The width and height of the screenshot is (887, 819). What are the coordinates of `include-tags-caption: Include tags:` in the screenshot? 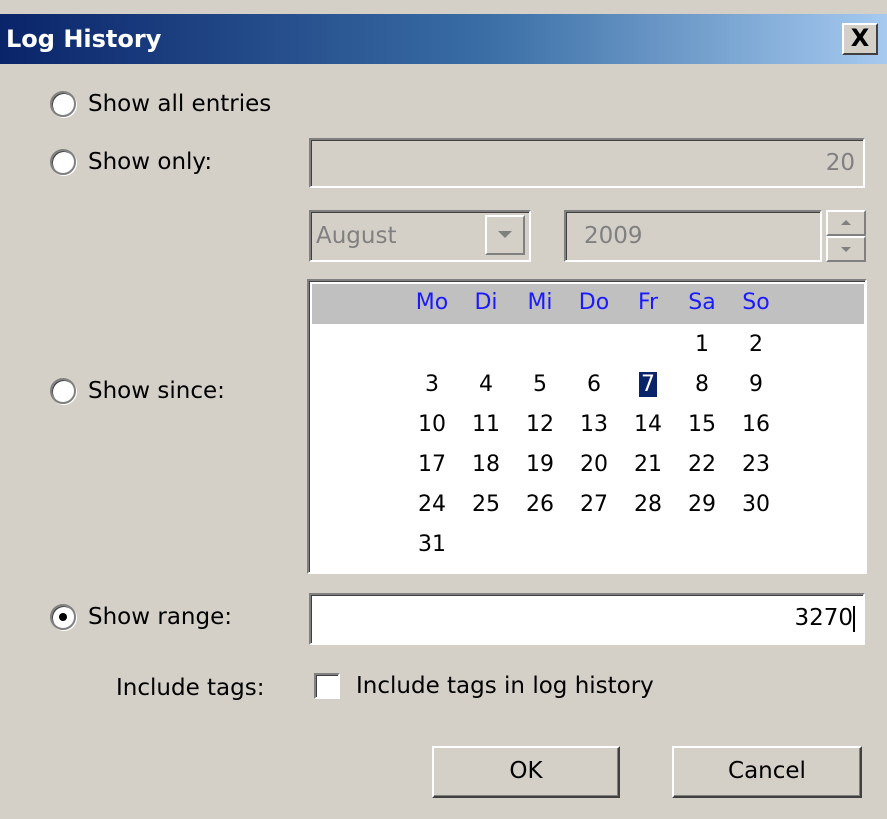 It's located at (190, 688).